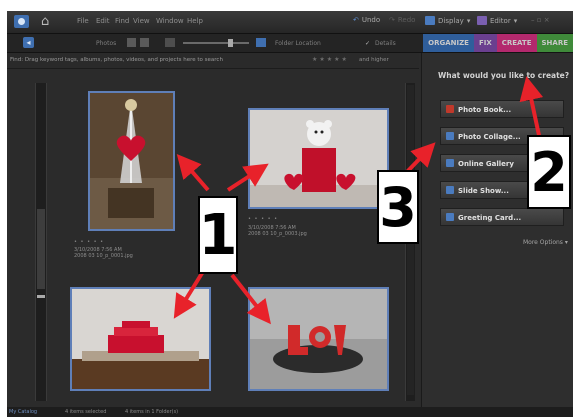 This screenshot has height=417, width=573. I want to click on display-menu: Display ▾, so click(447, 20).